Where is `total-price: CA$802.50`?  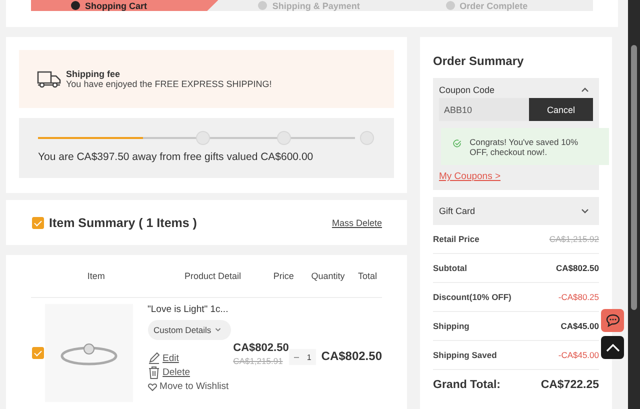
total-price: CA$802.50 is located at coordinates (351, 356).